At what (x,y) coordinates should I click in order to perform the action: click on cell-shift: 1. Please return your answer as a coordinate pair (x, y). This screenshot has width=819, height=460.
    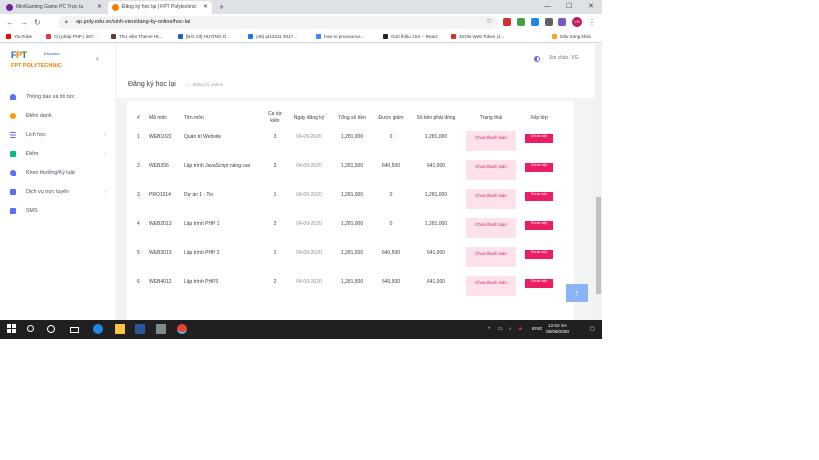
    Looking at the image, I should click on (275, 253).